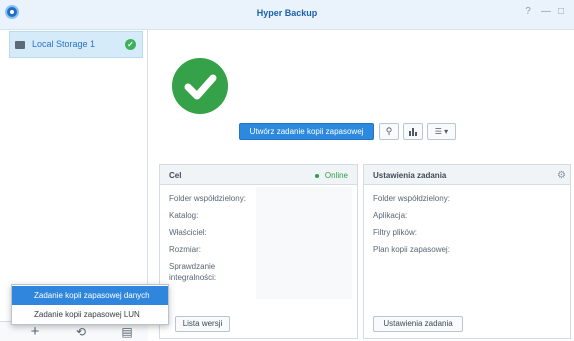  What do you see at coordinates (546, 11) in the screenshot?
I see `minimize-button: —` at bounding box center [546, 11].